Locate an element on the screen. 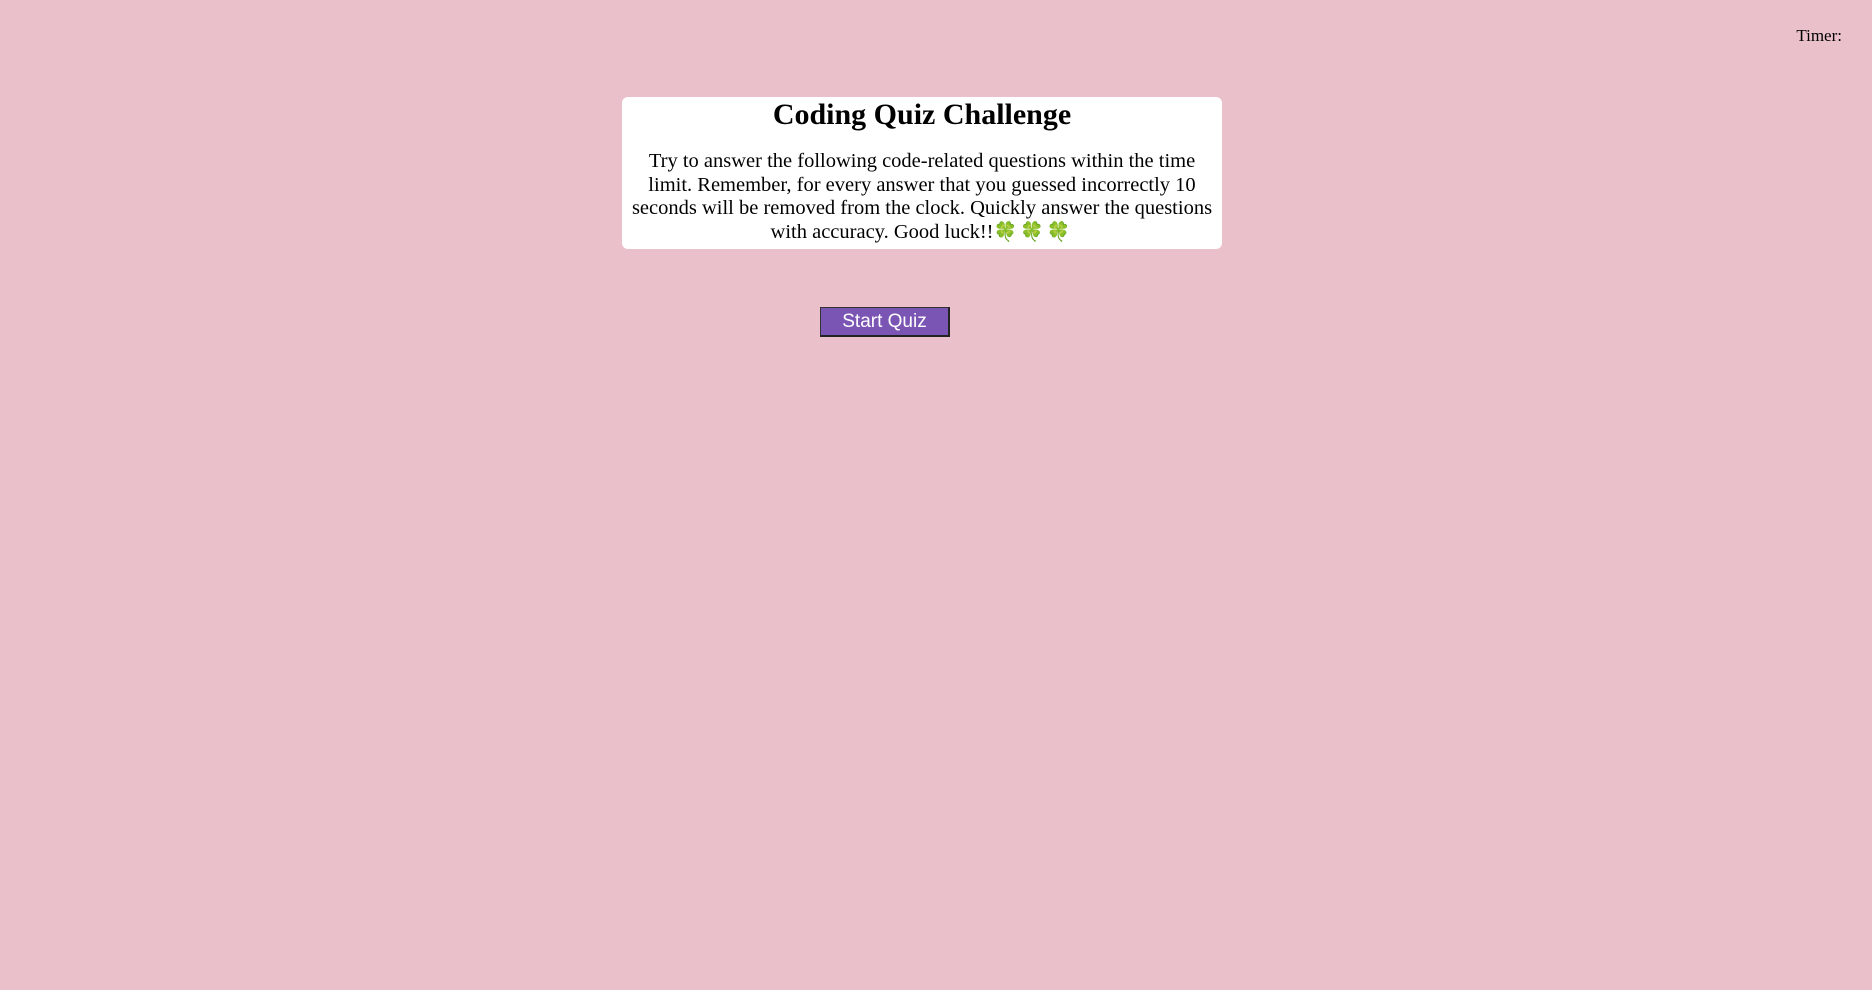  clover-icon: 🍀🍀🍀 is located at coordinates (1033, 231).